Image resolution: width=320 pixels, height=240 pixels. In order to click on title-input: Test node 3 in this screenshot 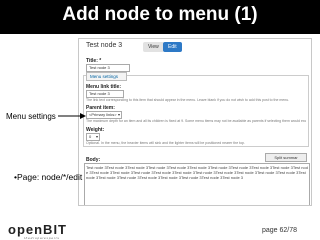, I will do `click(108, 68)`.